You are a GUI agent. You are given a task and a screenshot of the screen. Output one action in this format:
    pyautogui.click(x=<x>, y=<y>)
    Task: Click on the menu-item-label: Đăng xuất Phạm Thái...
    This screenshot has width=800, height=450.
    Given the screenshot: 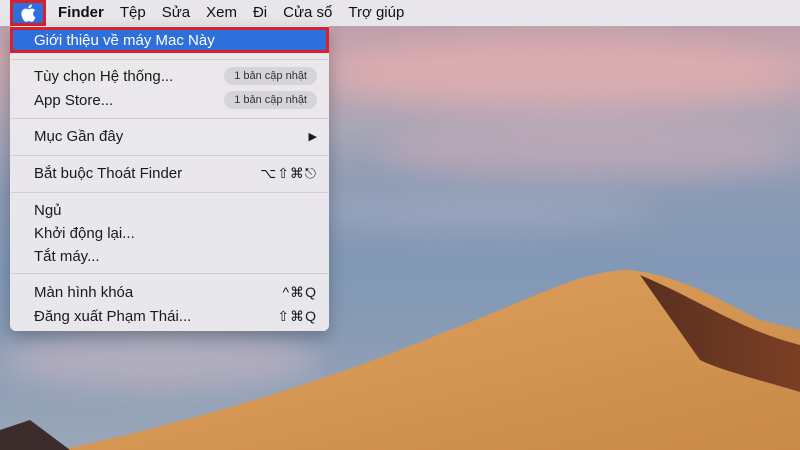 What is the action you would take?
    pyautogui.click(x=113, y=316)
    